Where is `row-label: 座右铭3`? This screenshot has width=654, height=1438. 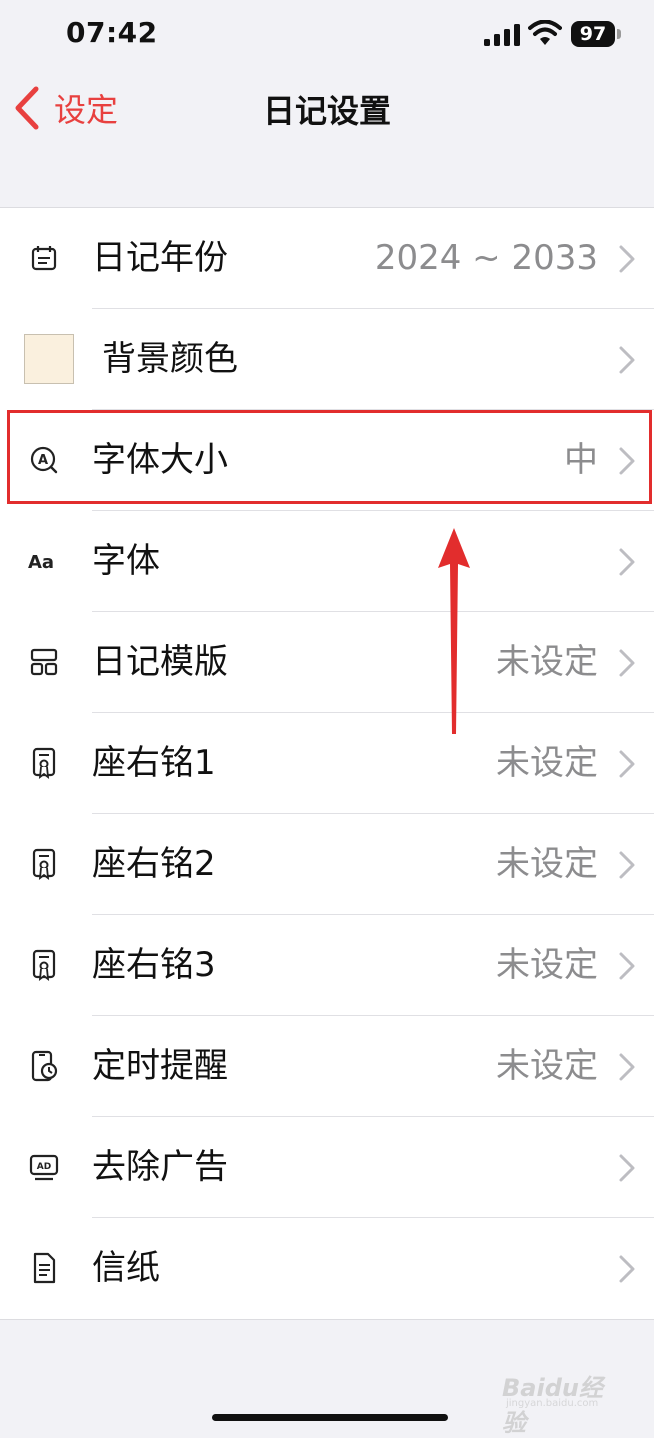 row-label: 座右铭3 is located at coordinates (154, 965).